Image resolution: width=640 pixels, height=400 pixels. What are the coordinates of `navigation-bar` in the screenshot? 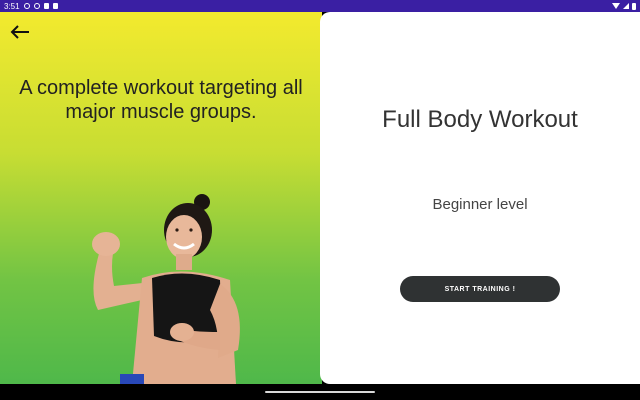 It's located at (320, 392).